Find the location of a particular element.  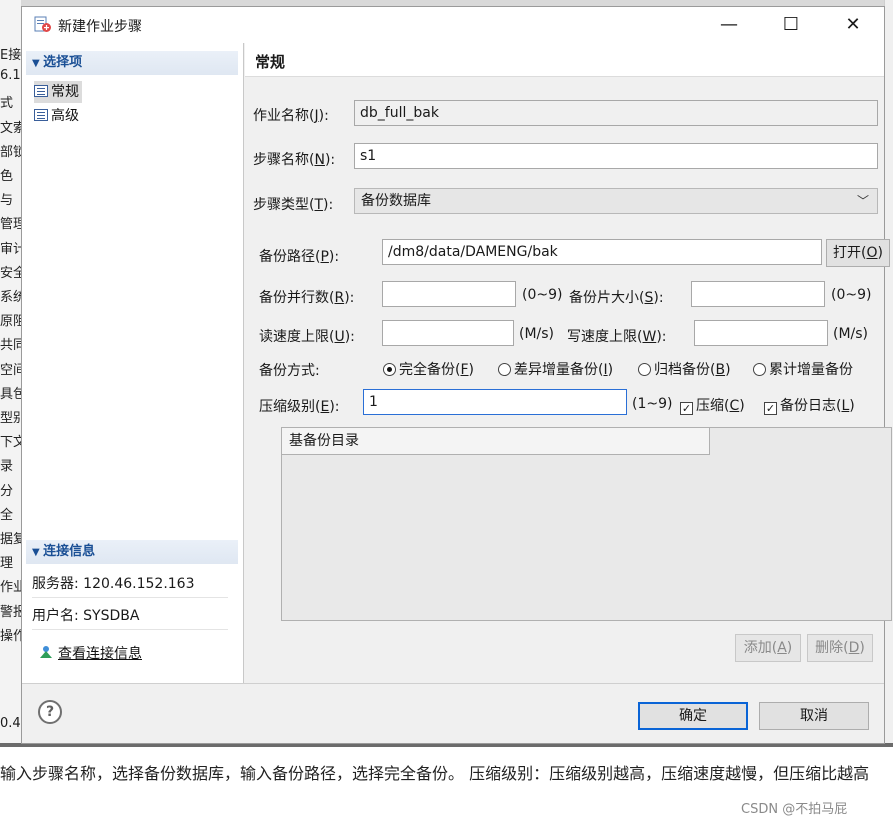

add-button: 添加(A) is located at coordinates (768, 648).